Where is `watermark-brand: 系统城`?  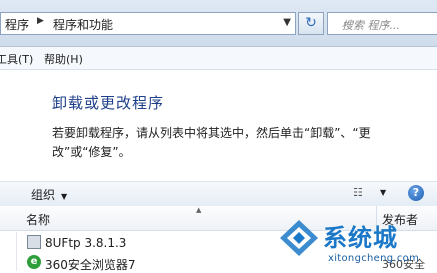 watermark-brand: 系统城 is located at coordinates (360, 238).